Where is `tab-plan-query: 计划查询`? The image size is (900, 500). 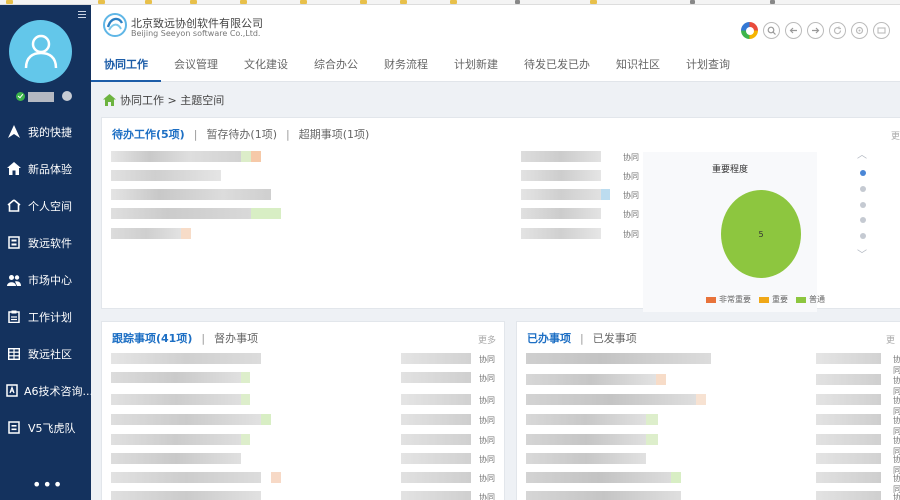
tab-plan-query: 计划查询 is located at coordinates (708, 68).